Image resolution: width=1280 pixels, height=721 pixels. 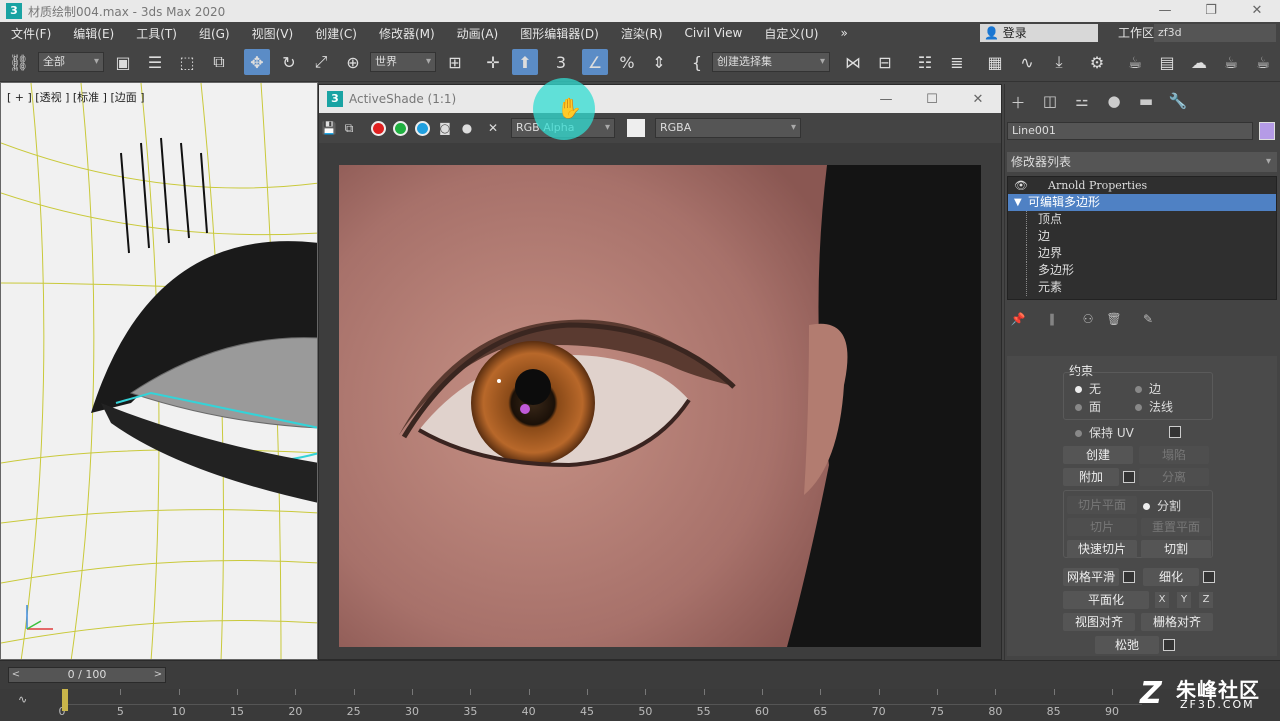 I want to click on grid-align-button: 栅格对齐, so click(x=1177, y=622).